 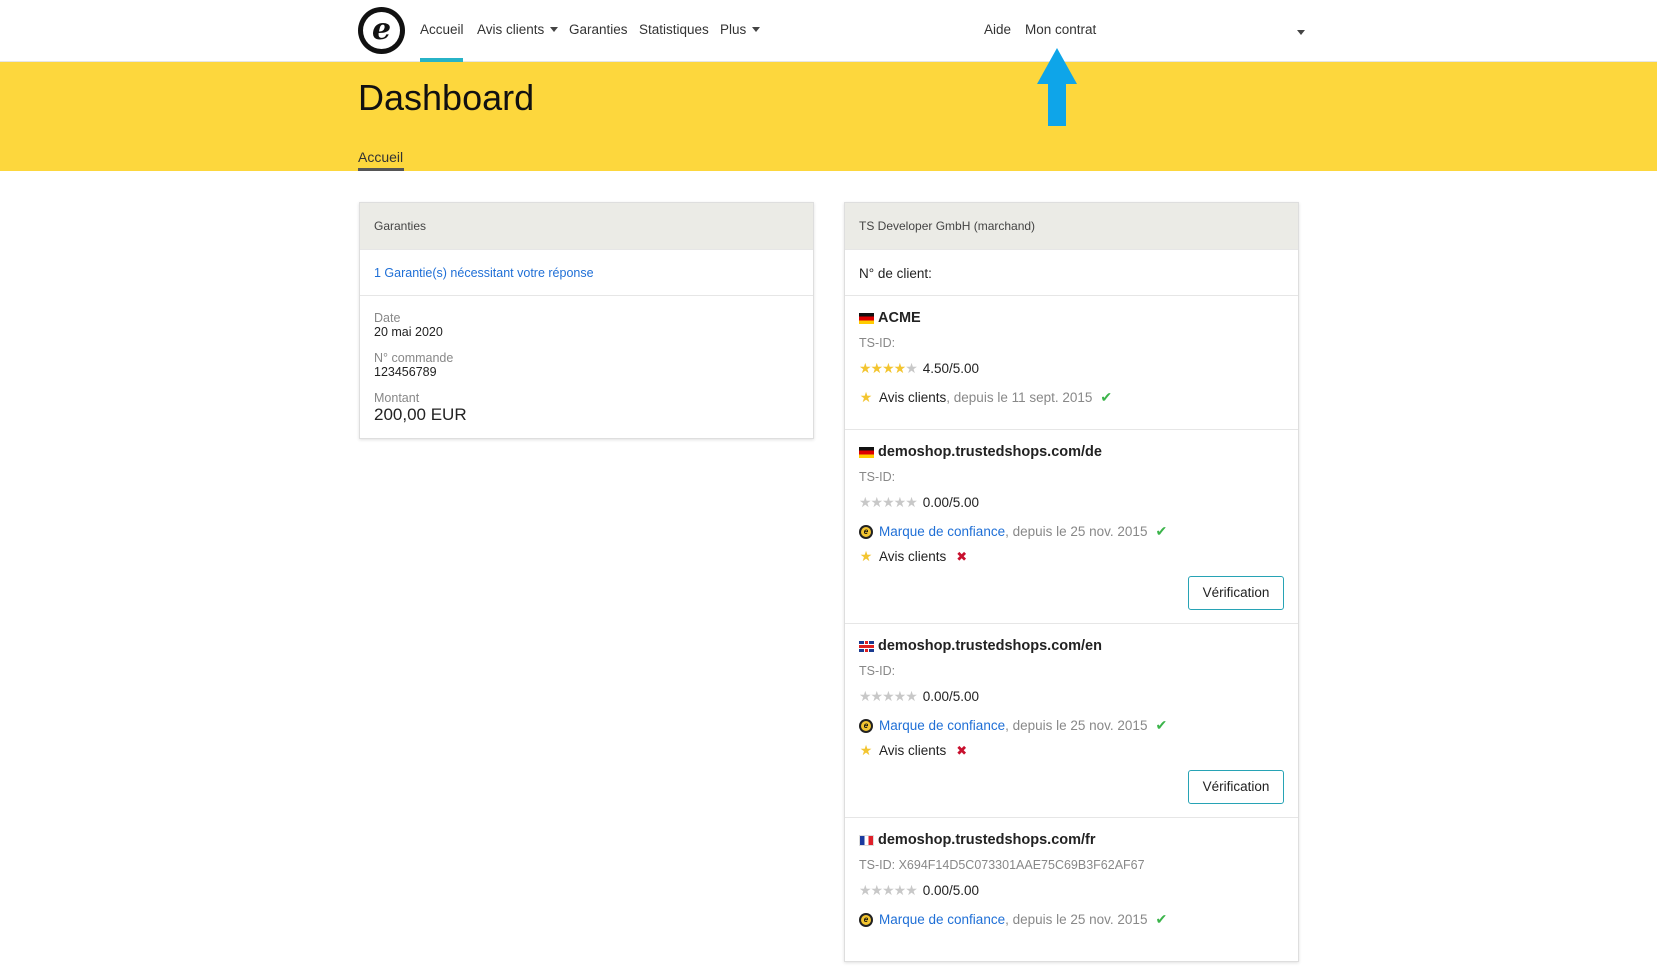 What do you see at coordinates (1002, 865) in the screenshot?
I see `shop-tsid: TS-ID: X694F14D5C073301AAE75C69B3F62AF67` at bounding box center [1002, 865].